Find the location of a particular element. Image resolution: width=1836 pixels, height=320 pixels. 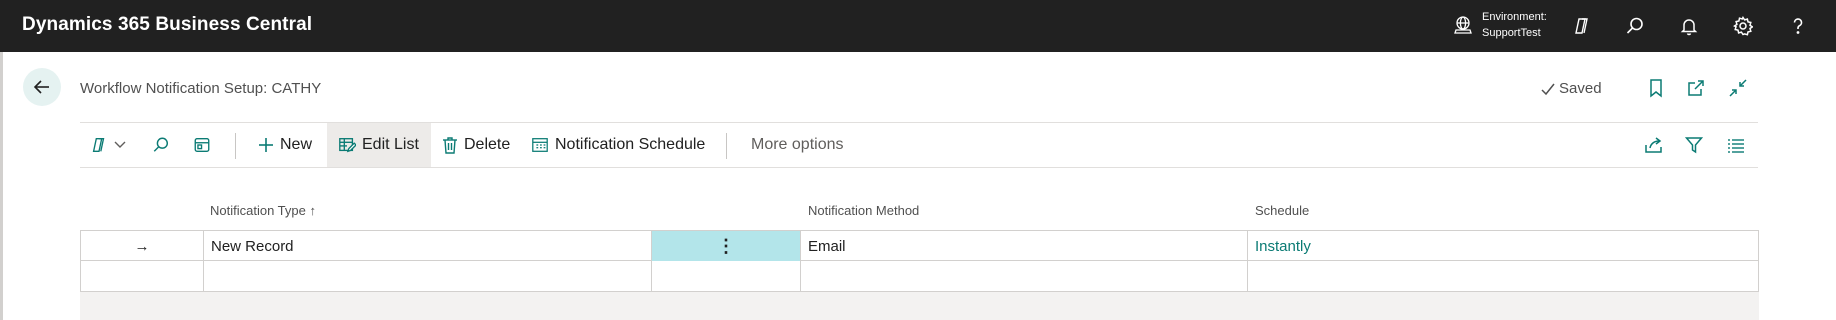

notification-method-cell: Email is located at coordinates (1024, 246).